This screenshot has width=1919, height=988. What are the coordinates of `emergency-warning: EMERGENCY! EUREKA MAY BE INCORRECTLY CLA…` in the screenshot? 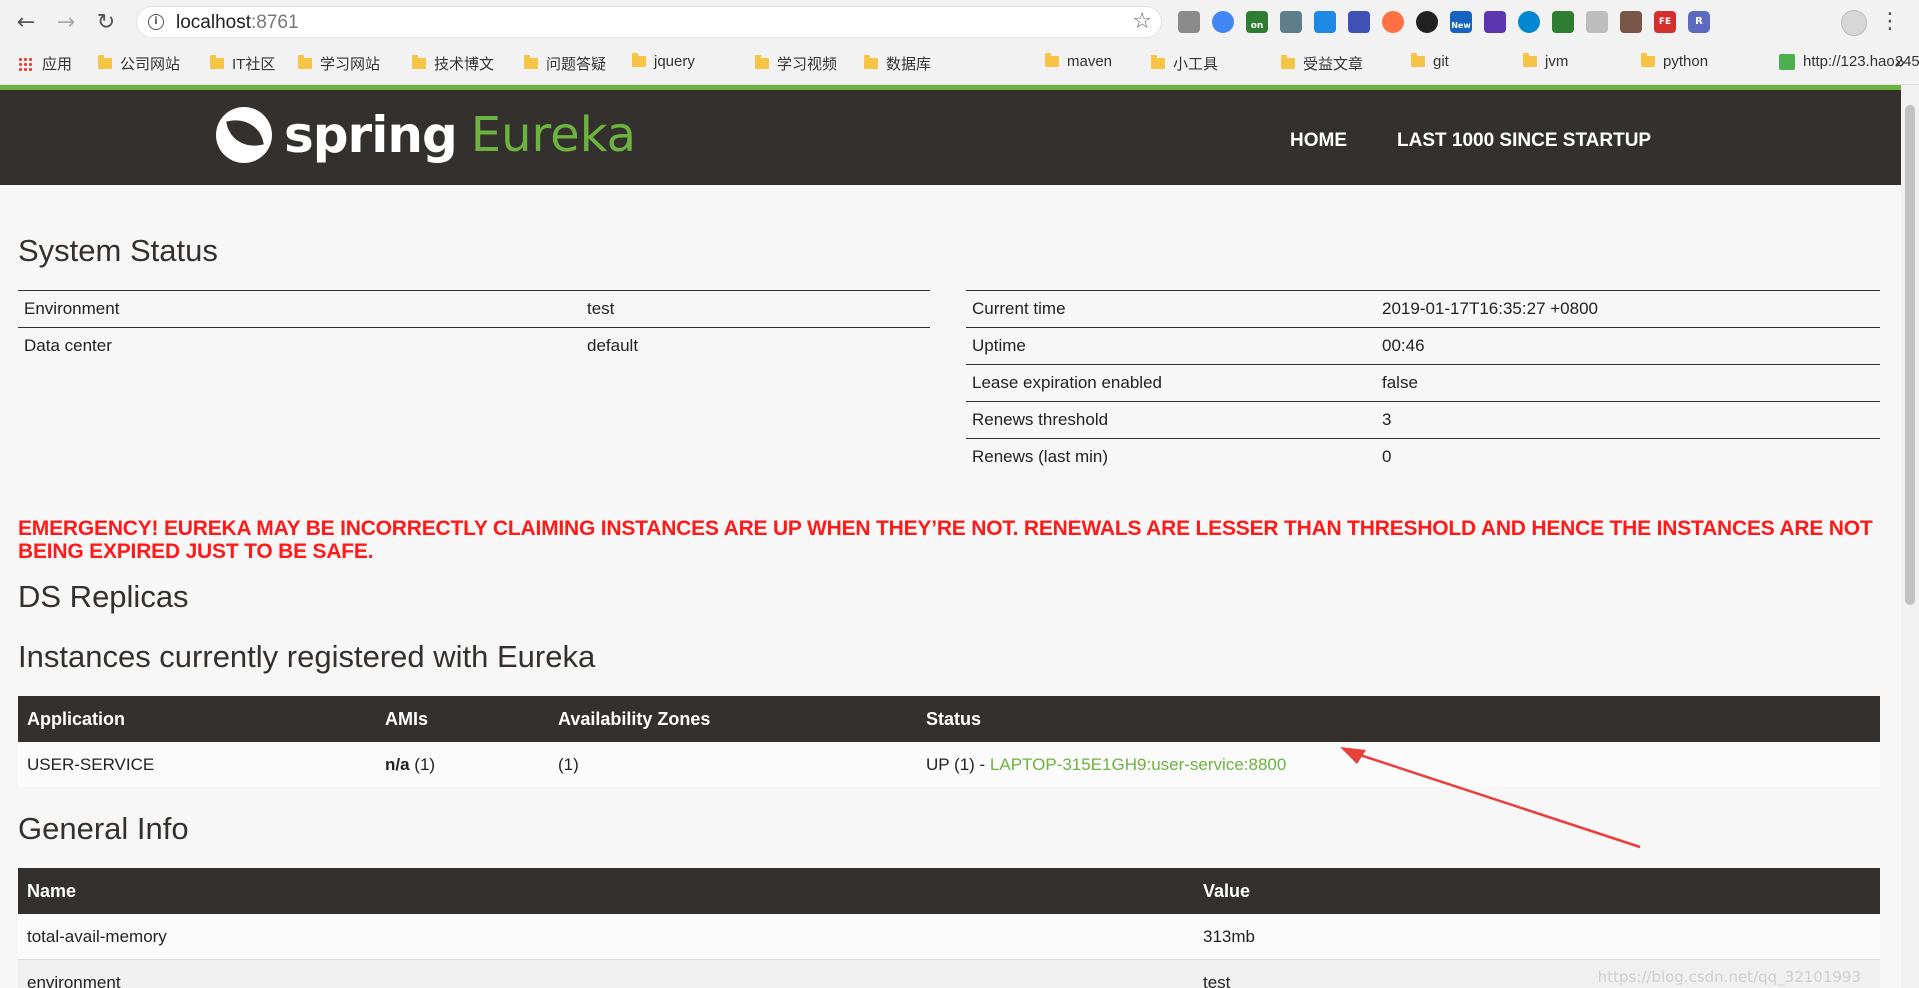 It's located at (945, 540).